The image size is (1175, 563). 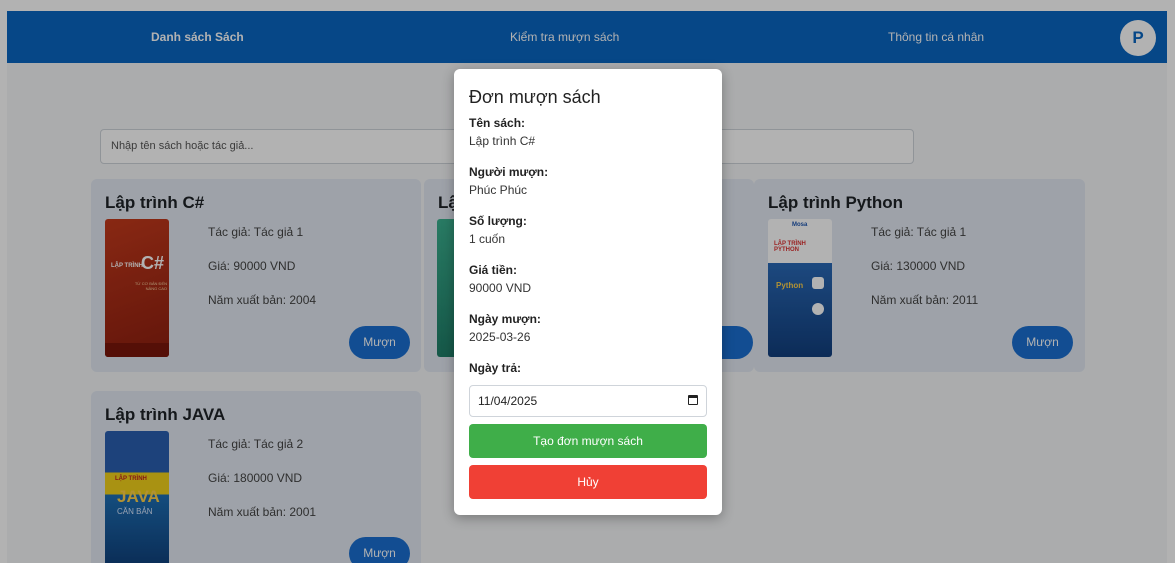 What do you see at coordinates (500, 288) in the screenshot?
I see `price-value: 90000 VND` at bounding box center [500, 288].